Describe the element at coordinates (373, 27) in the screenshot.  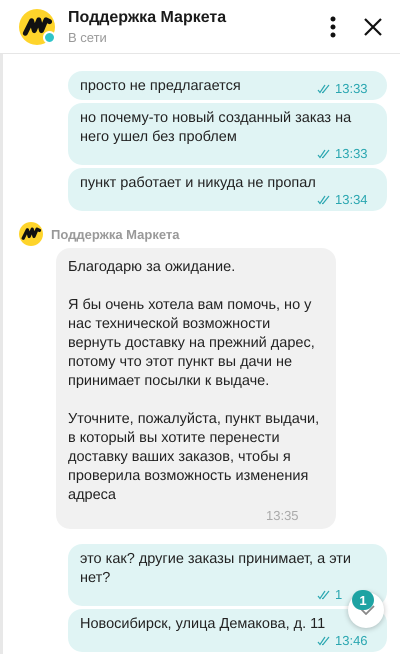
I see `close-icon` at that location.